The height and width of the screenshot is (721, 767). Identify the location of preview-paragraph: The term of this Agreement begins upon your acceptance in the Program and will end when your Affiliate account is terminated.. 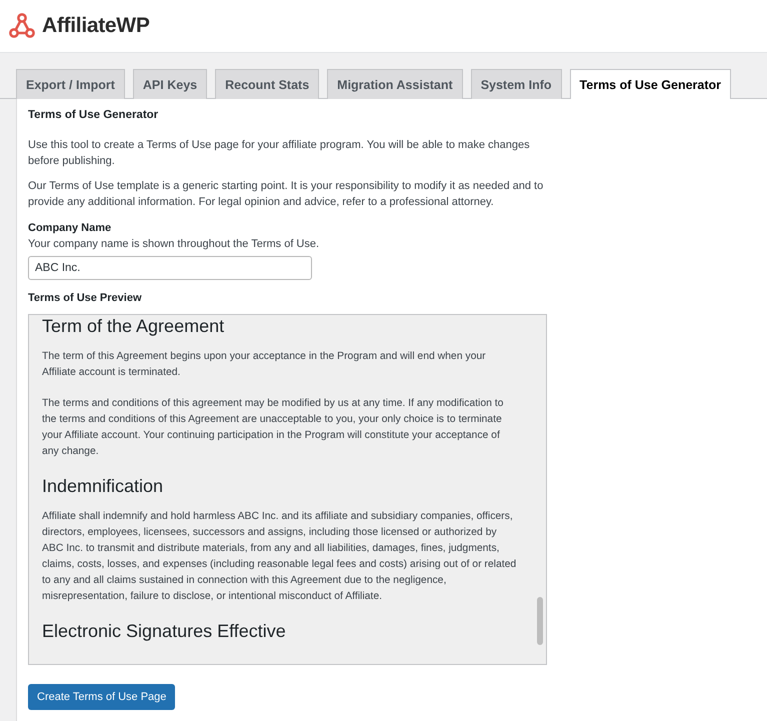
(264, 365).